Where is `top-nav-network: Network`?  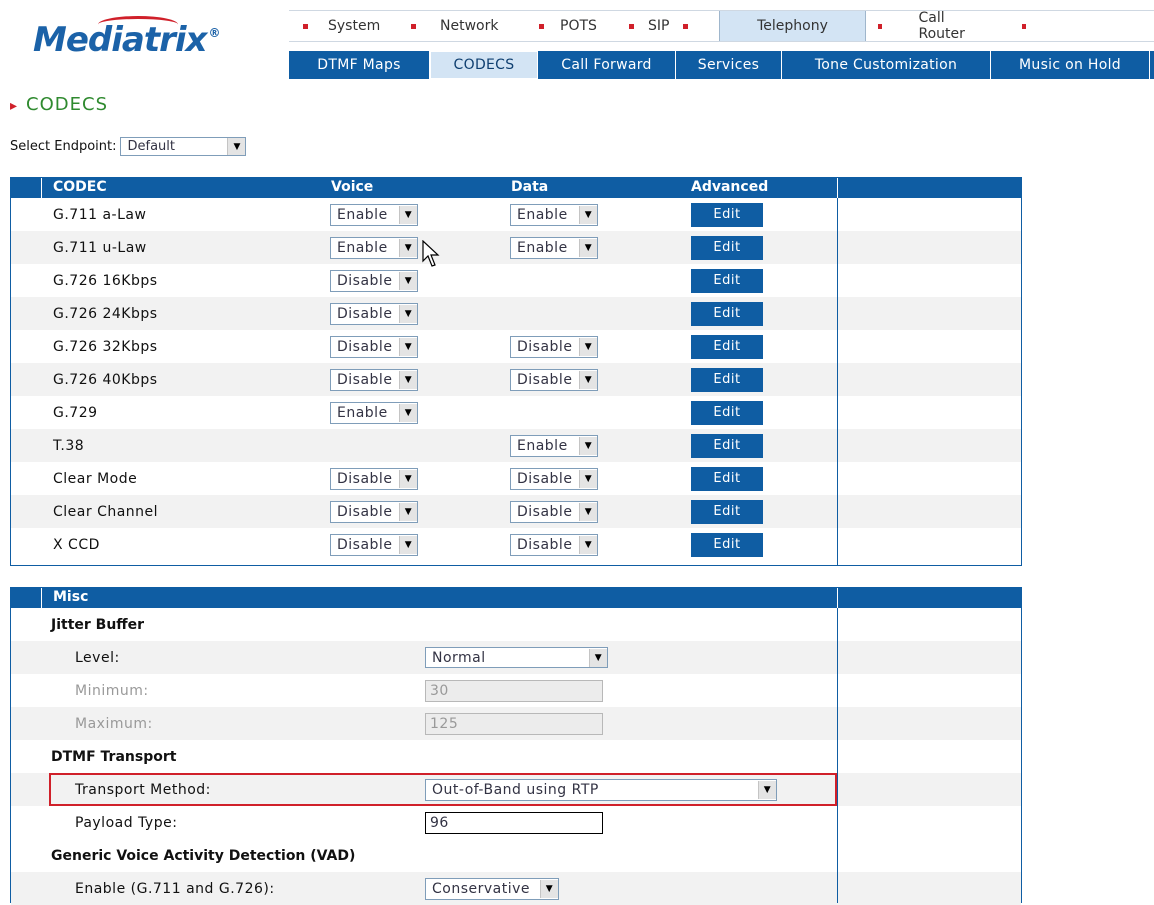 top-nav-network: Network is located at coordinates (475, 26).